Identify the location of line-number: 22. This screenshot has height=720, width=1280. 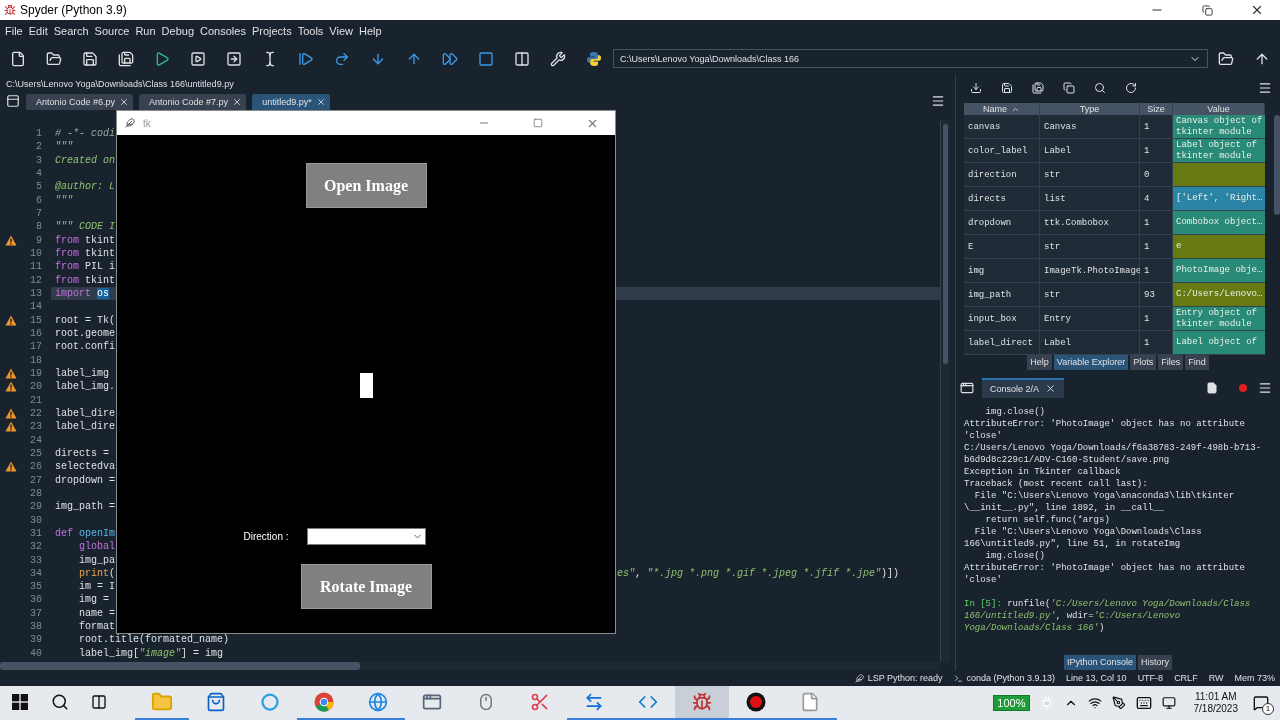
(35, 413).